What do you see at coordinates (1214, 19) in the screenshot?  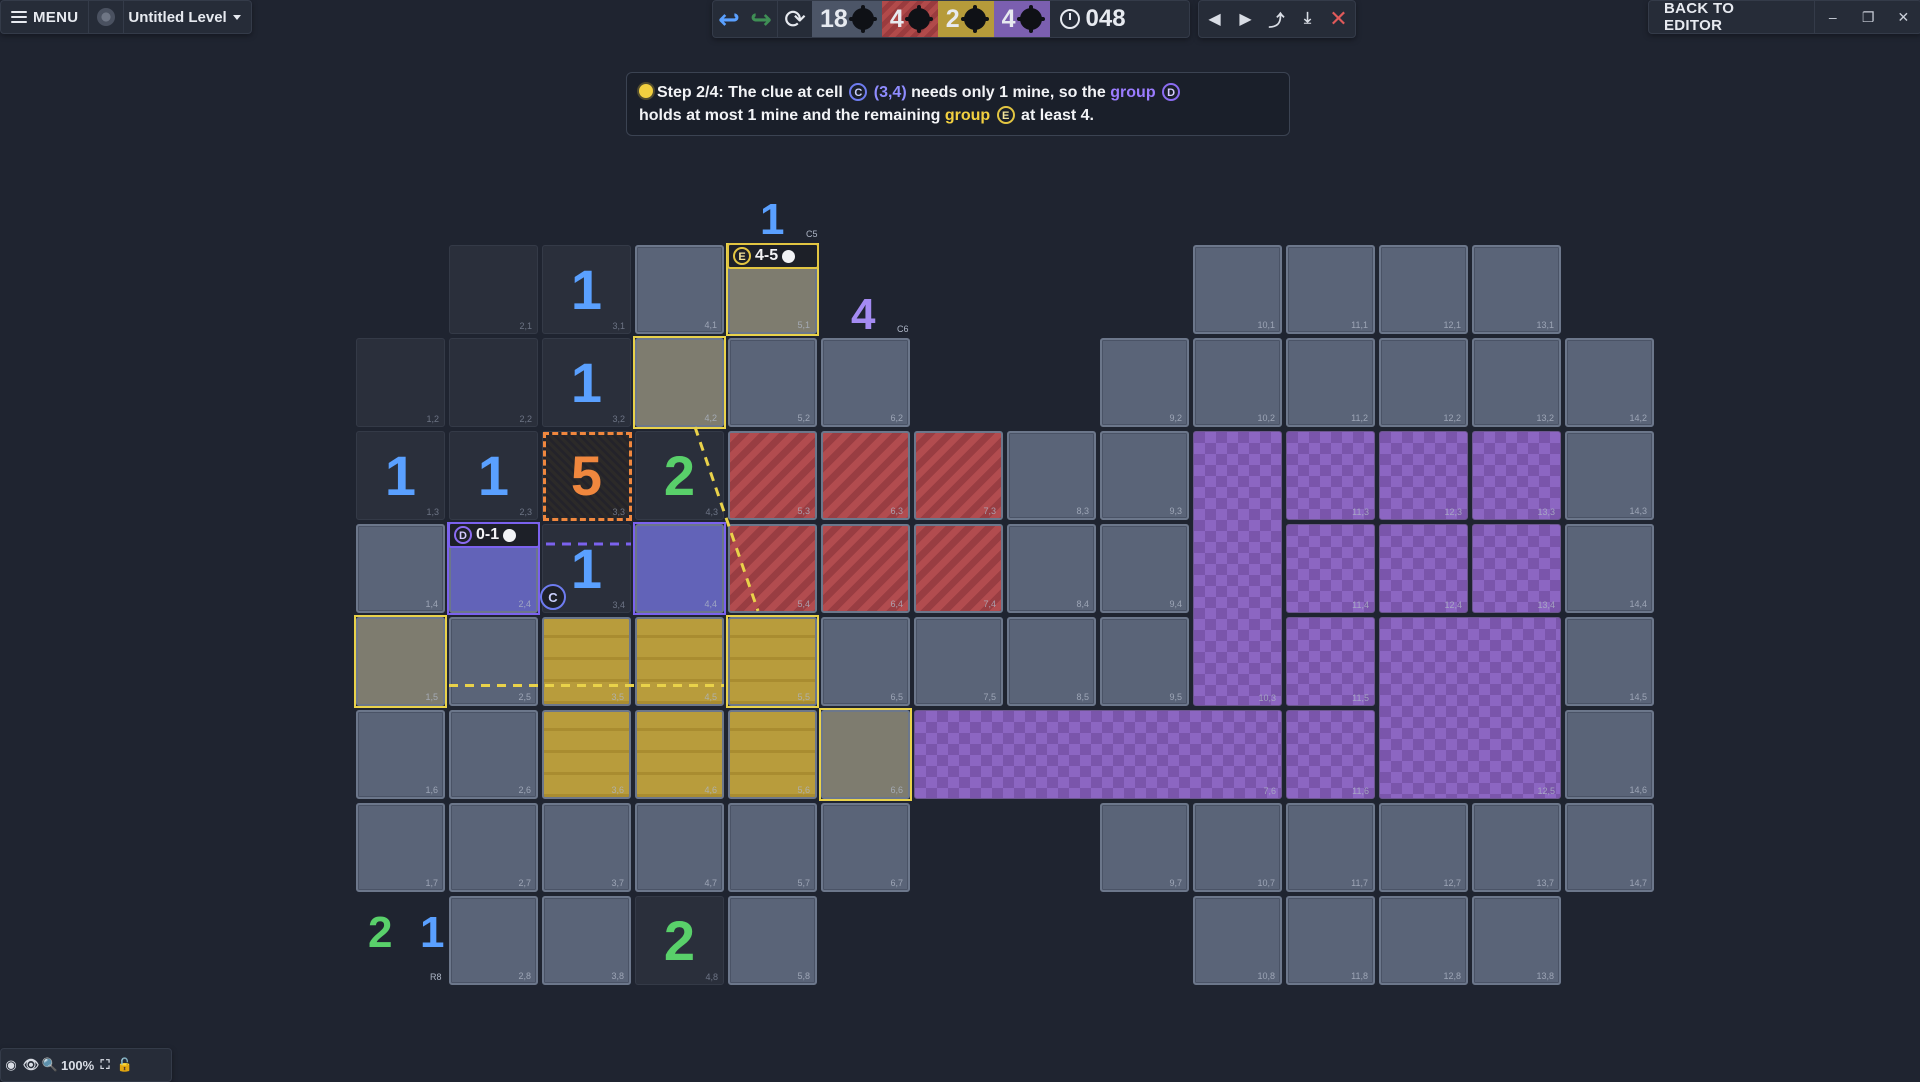 I see `prev-step-button: ◀` at bounding box center [1214, 19].